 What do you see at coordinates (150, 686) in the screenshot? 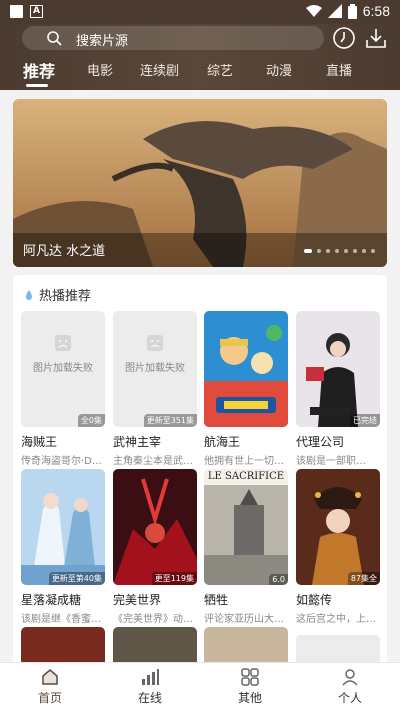
I see `nav-online: 在线` at bounding box center [150, 686].